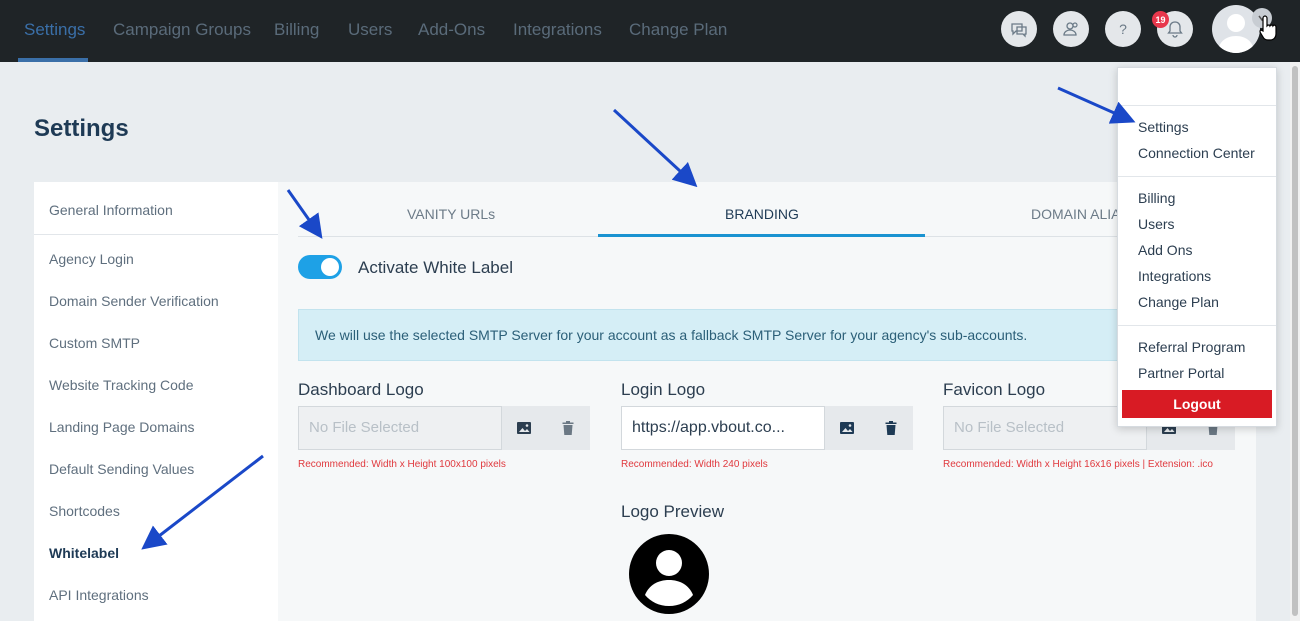 The image size is (1300, 621). Describe the element at coordinates (1178, 302) in the screenshot. I see `dropdown-item-change-plan: Change Plan` at that location.